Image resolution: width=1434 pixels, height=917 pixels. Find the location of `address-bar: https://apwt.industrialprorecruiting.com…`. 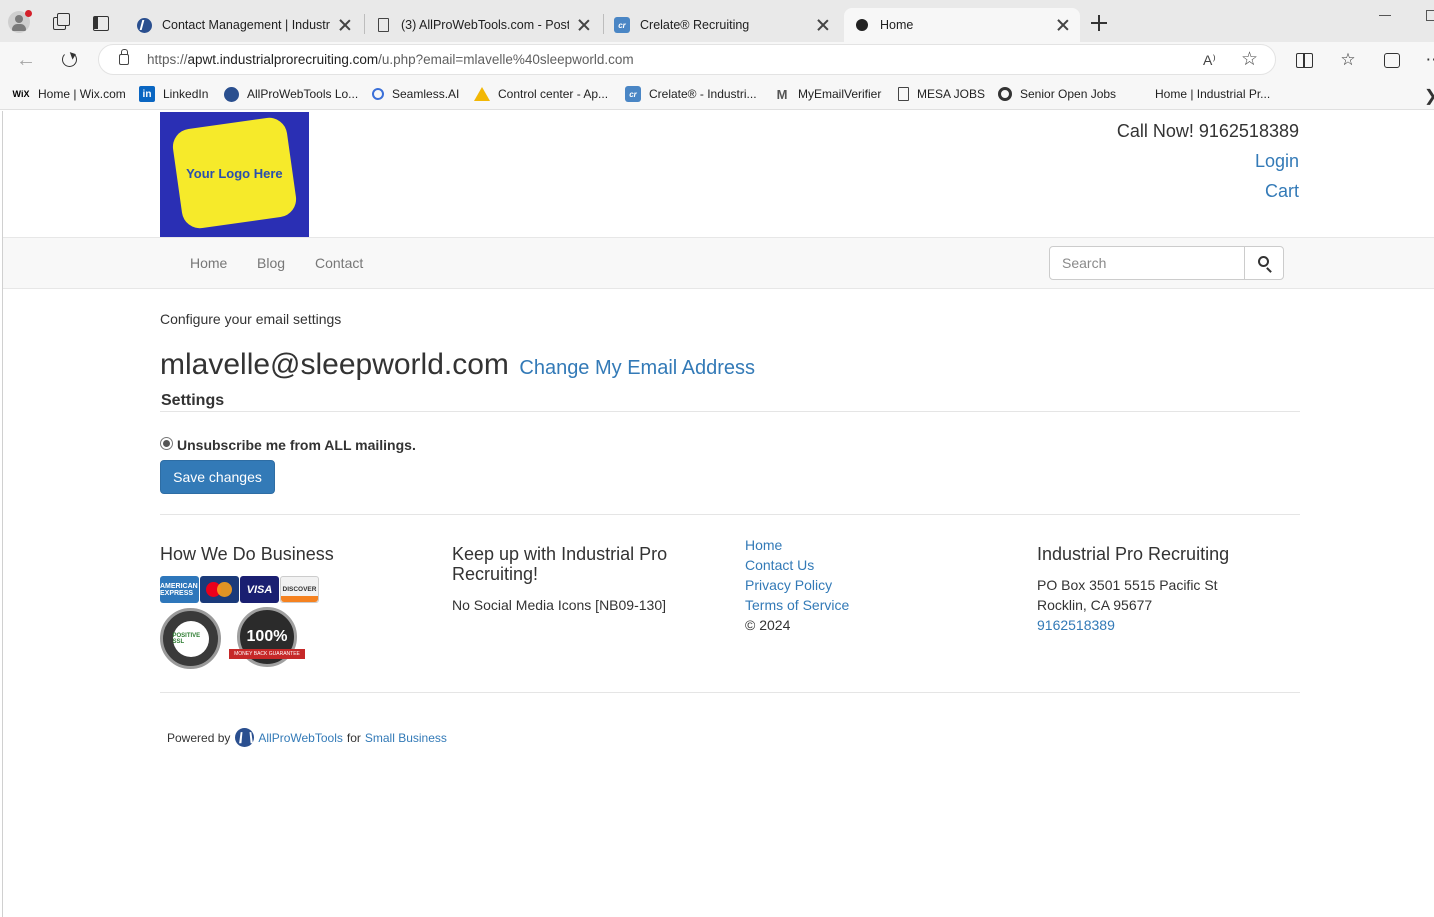

address-bar: https://apwt.industrialprorecruiting.com… is located at coordinates (687, 59).